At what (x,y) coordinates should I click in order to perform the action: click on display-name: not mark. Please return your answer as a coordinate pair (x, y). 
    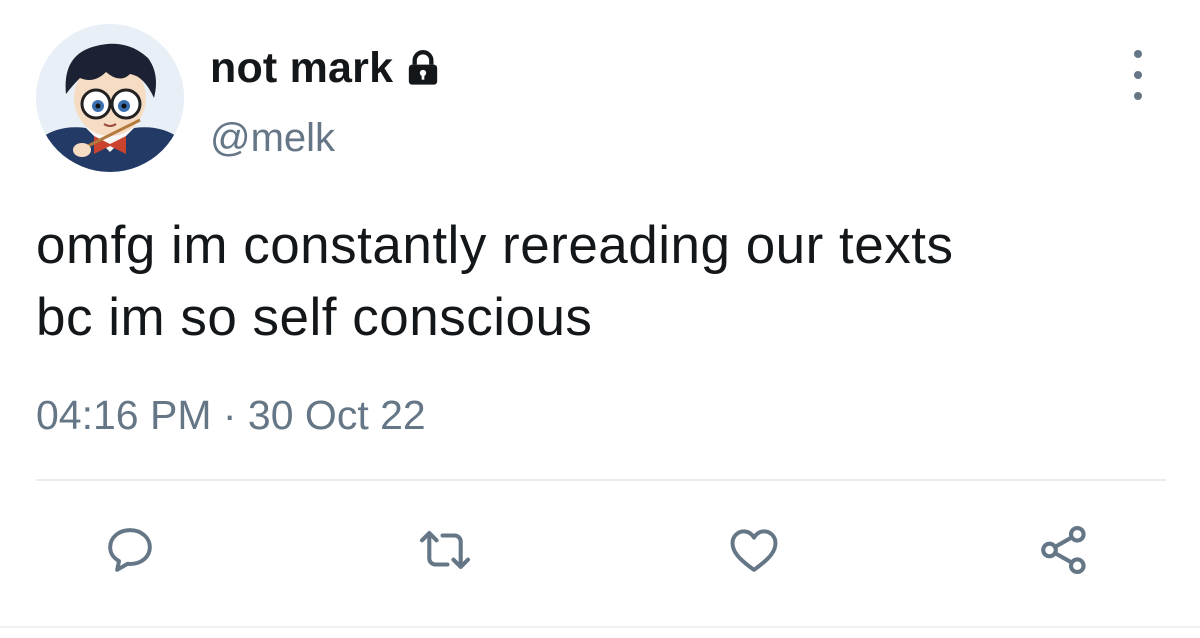
    Looking at the image, I should click on (301, 68).